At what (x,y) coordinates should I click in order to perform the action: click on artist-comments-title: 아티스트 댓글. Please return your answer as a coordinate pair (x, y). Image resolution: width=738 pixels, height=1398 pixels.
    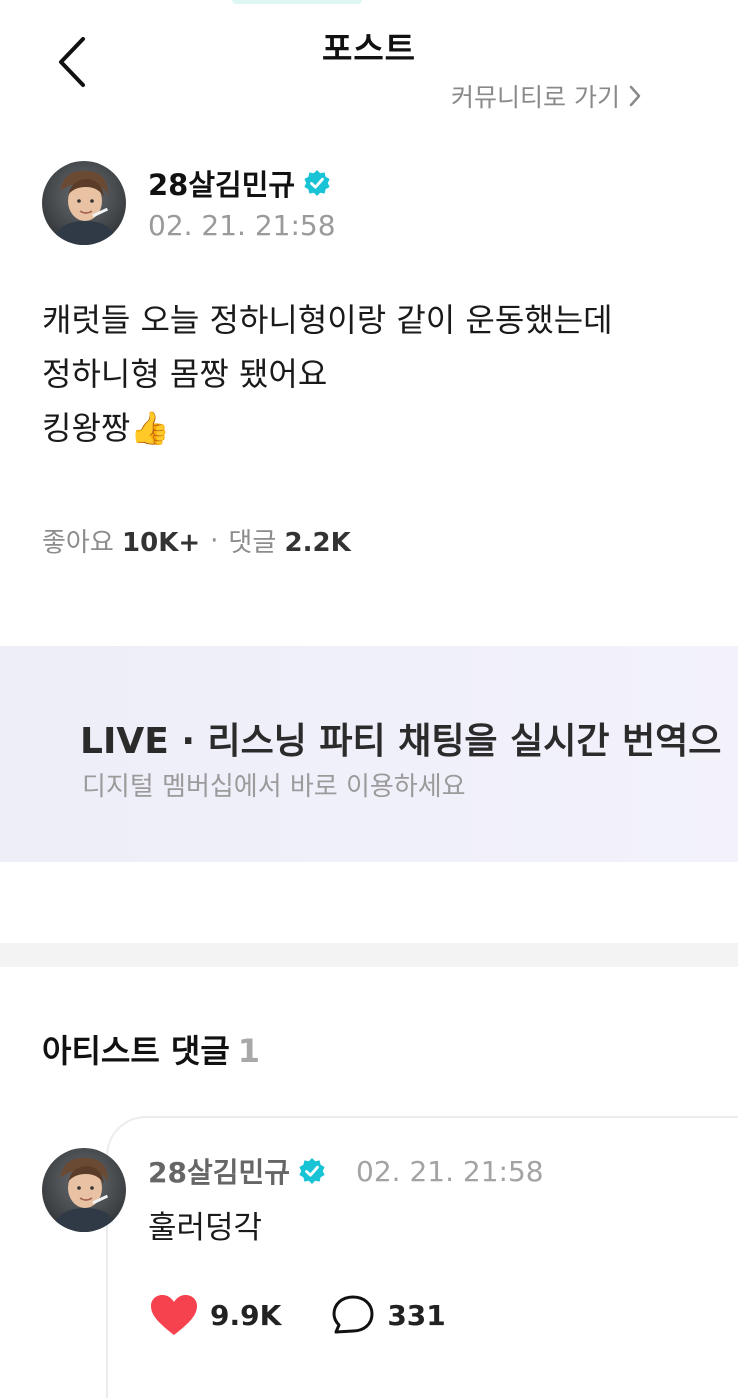
    Looking at the image, I should click on (136, 1051).